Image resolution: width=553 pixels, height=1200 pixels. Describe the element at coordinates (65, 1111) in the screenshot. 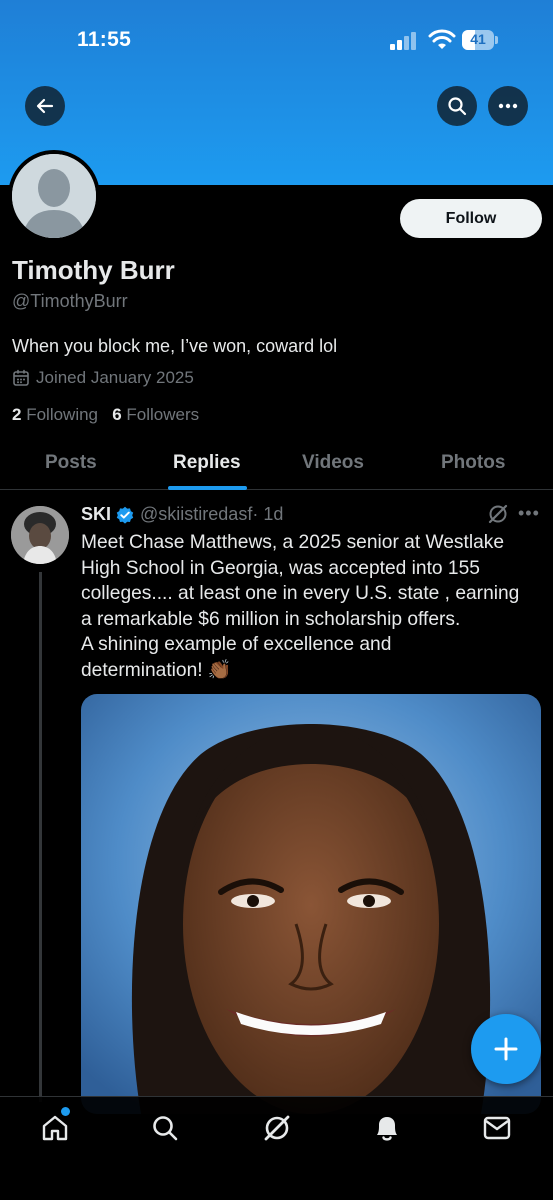

I see `home-unread-dot` at that location.